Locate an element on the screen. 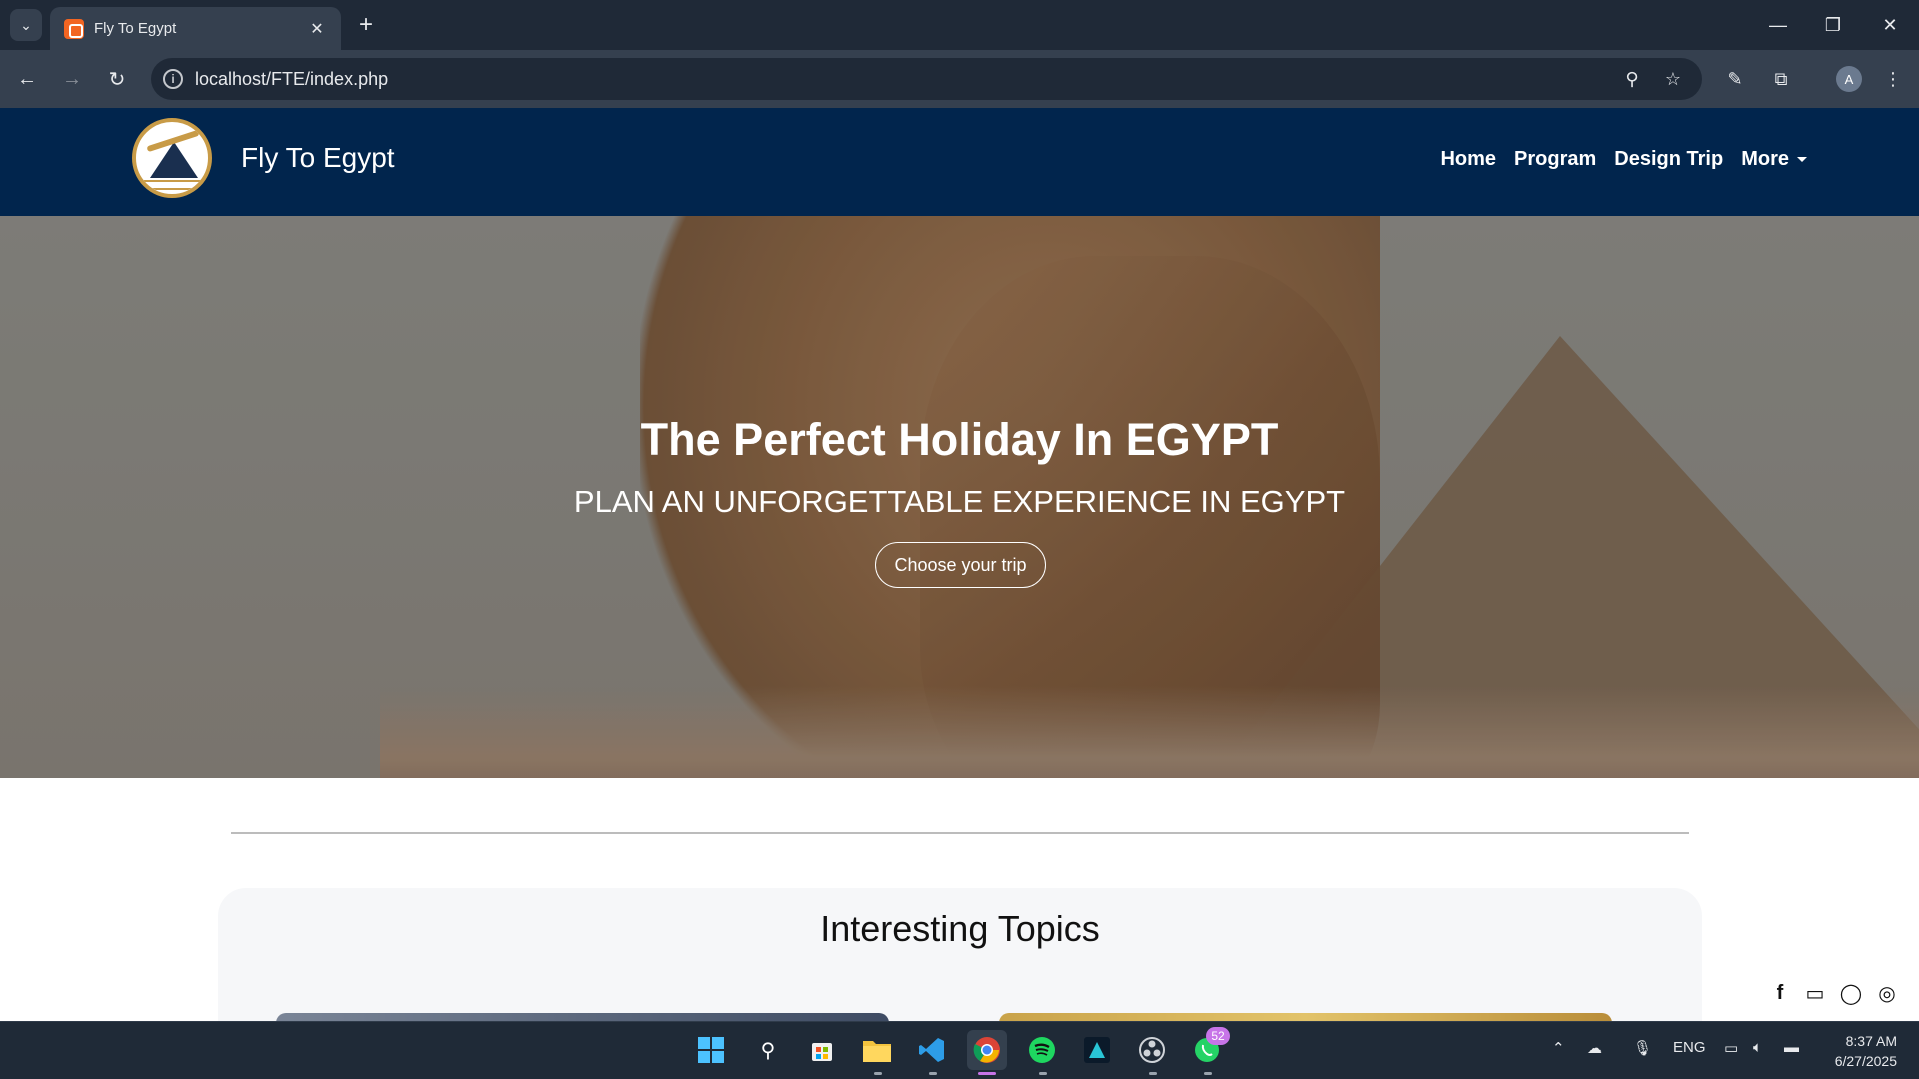 This screenshot has width=1919, height=1079. battery-icon: ▬ is located at coordinates (1791, 1047).